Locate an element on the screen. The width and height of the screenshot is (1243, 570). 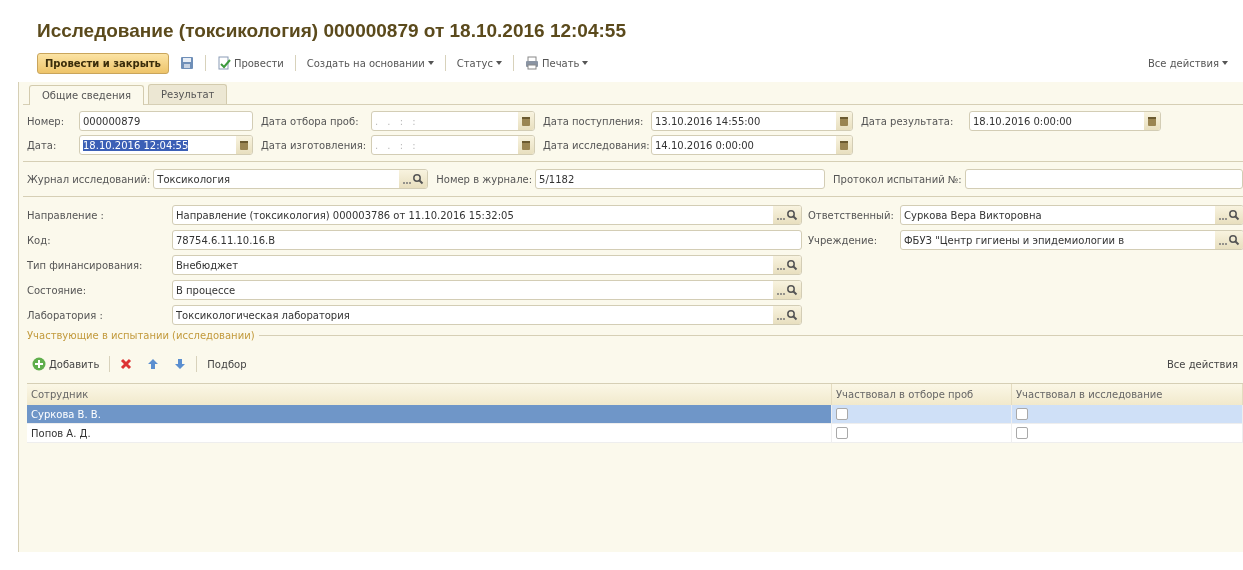
field-label: Направление : is located at coordinates (66, 215).